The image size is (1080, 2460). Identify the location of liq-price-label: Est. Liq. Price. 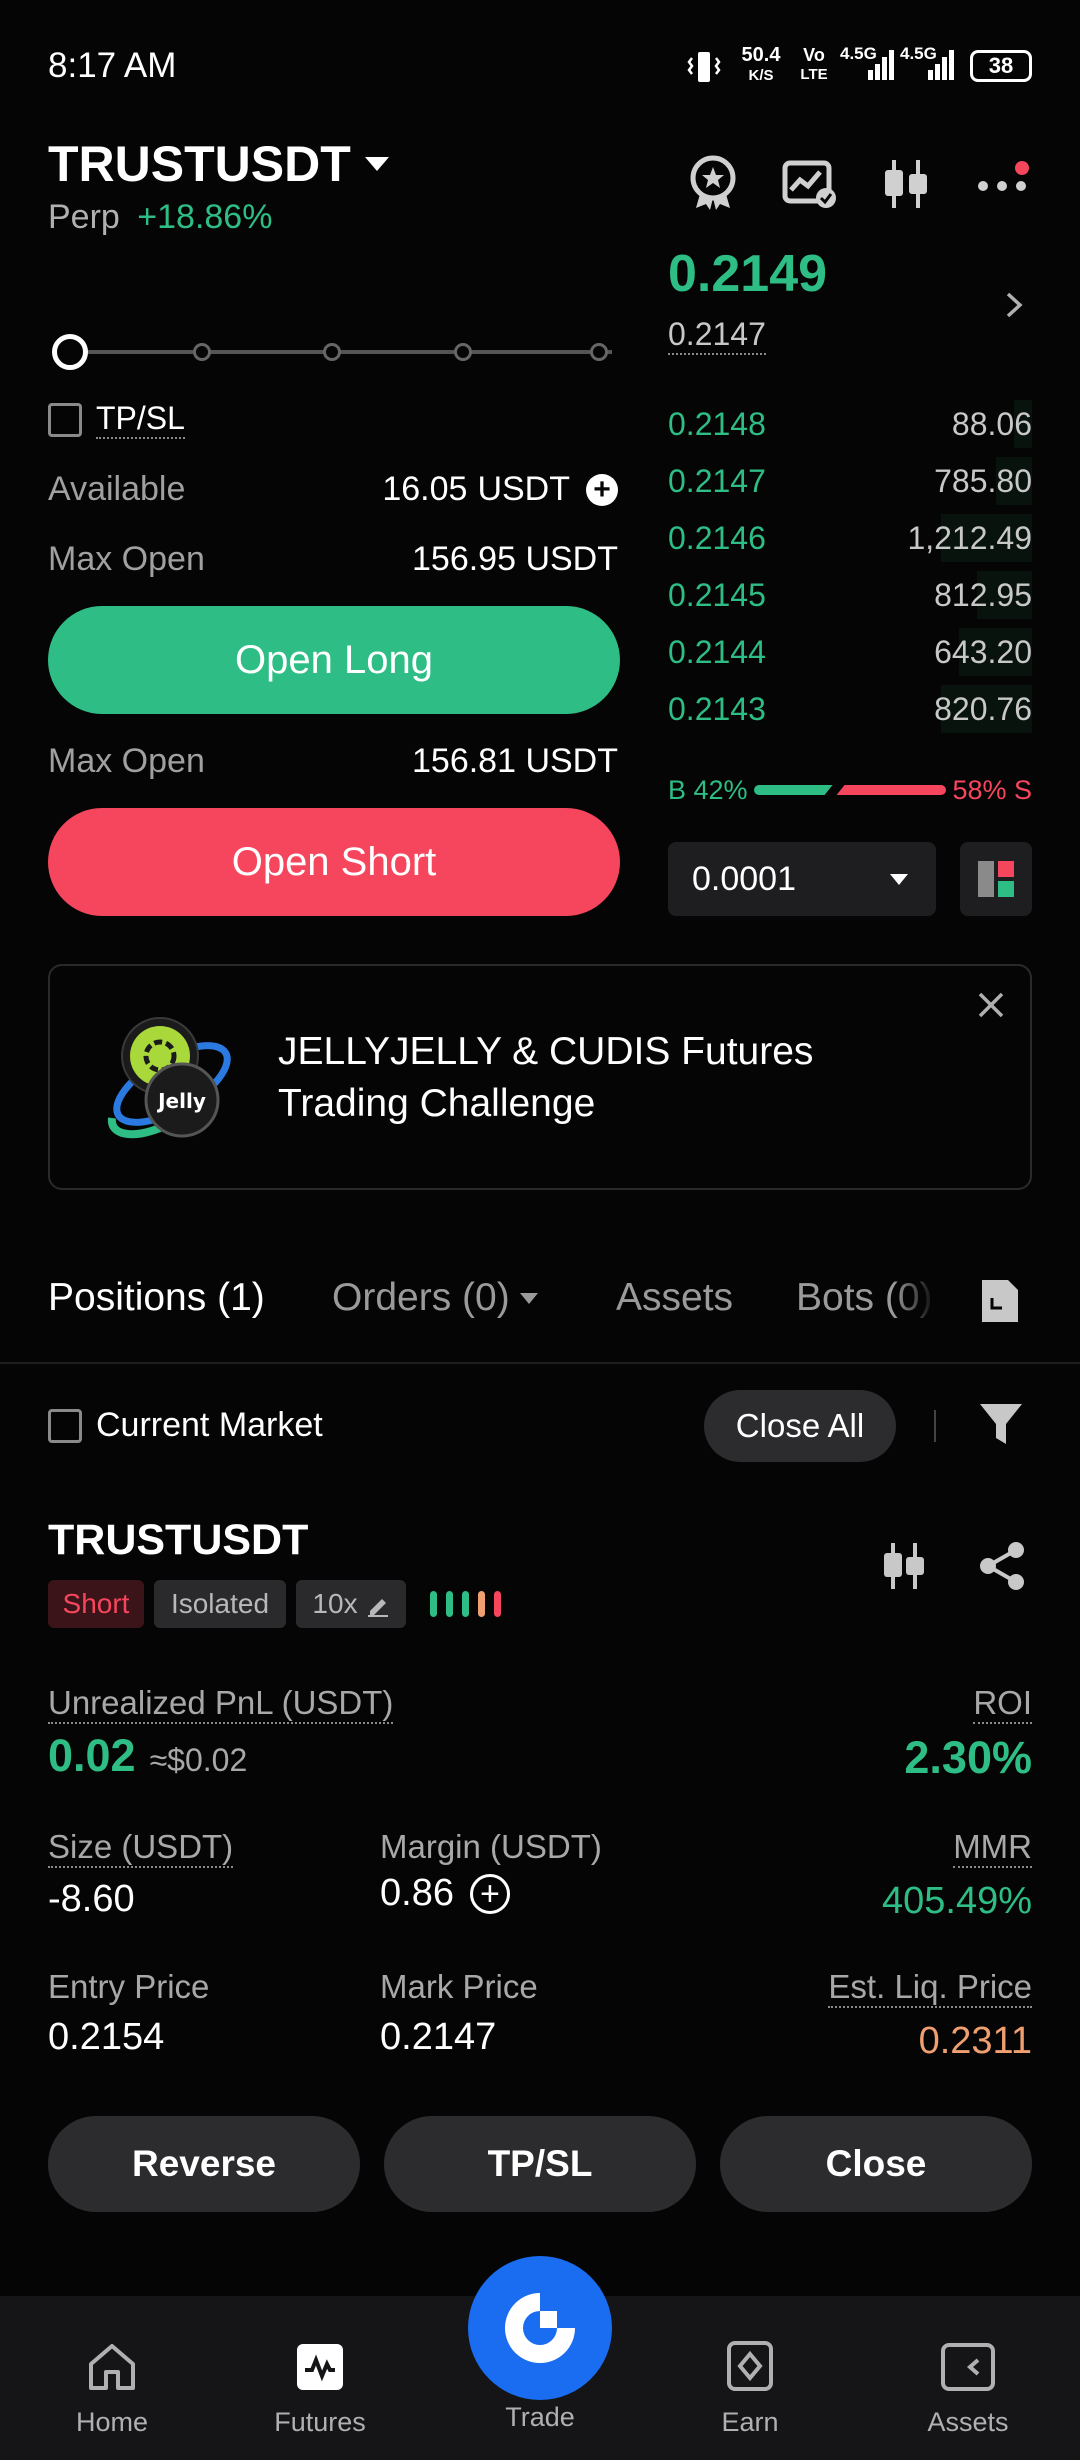
(930, 1988).